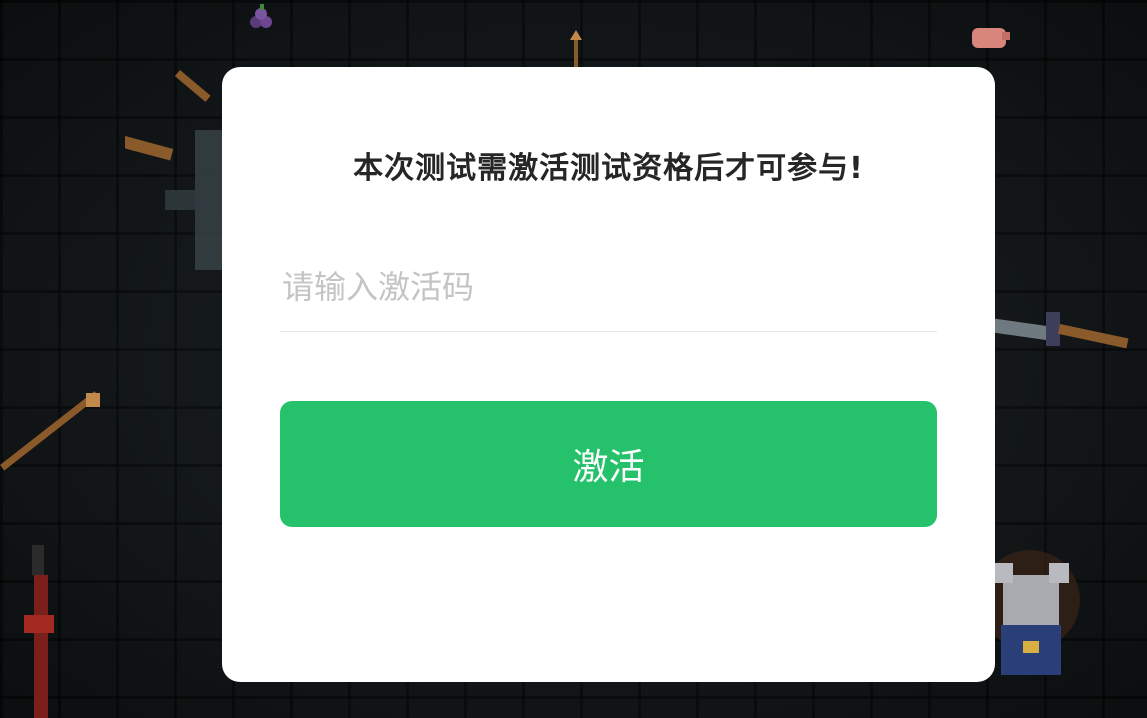 Image resolution: width=1147 pixels, height=718 pixels. I want to click on arrow-icon, so click(576, 50).